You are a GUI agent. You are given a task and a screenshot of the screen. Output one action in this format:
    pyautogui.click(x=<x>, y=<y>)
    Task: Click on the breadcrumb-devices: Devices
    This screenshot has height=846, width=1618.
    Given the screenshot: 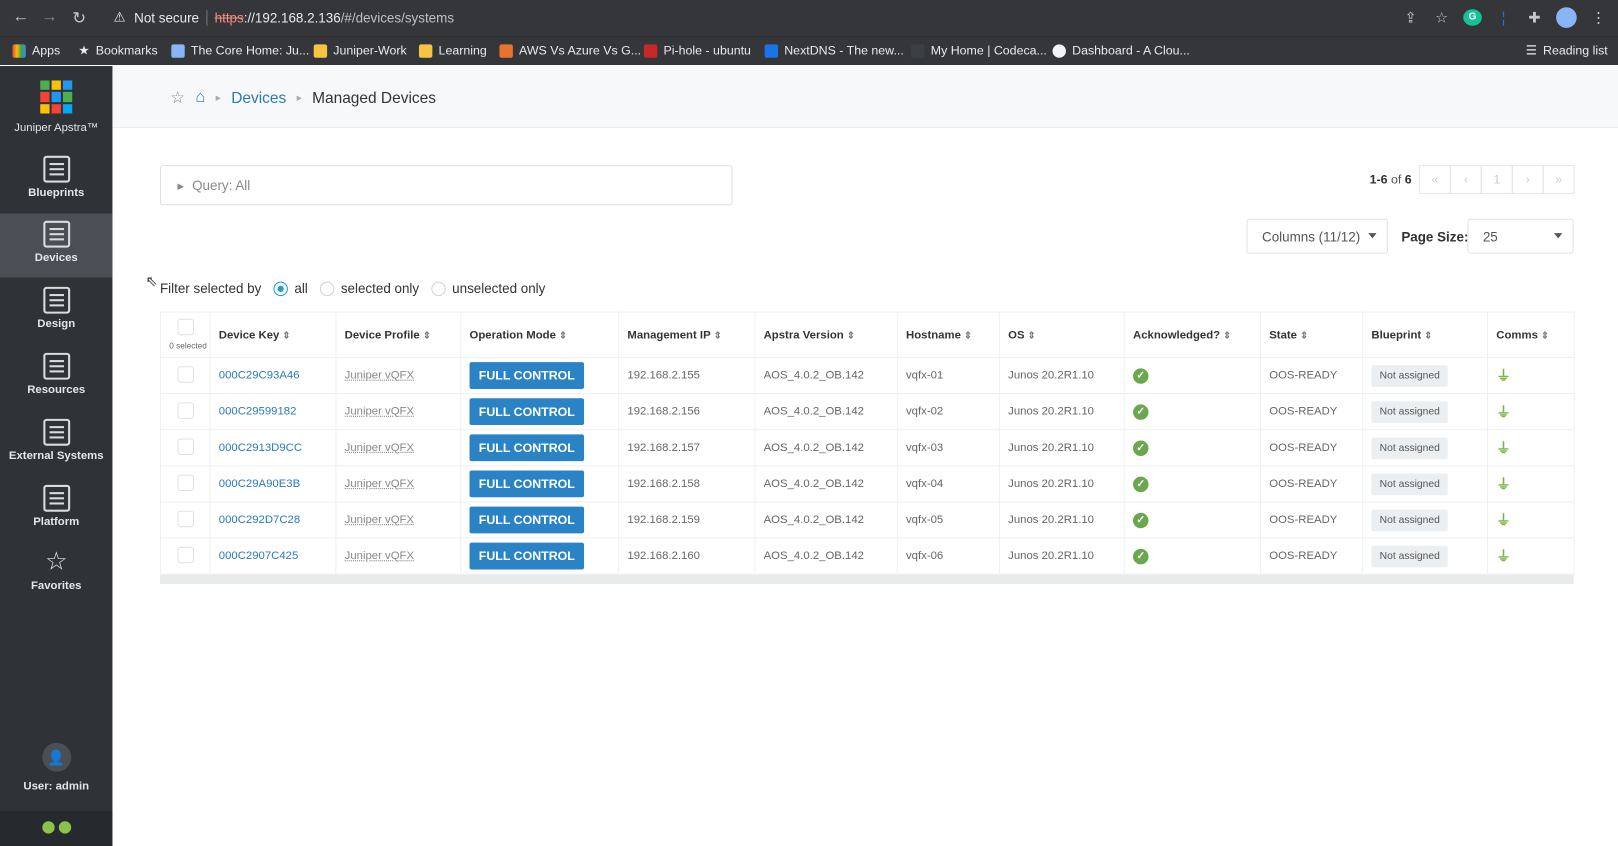 What is the action you would take?
    pyautogui.click(x=258, y=98)
    